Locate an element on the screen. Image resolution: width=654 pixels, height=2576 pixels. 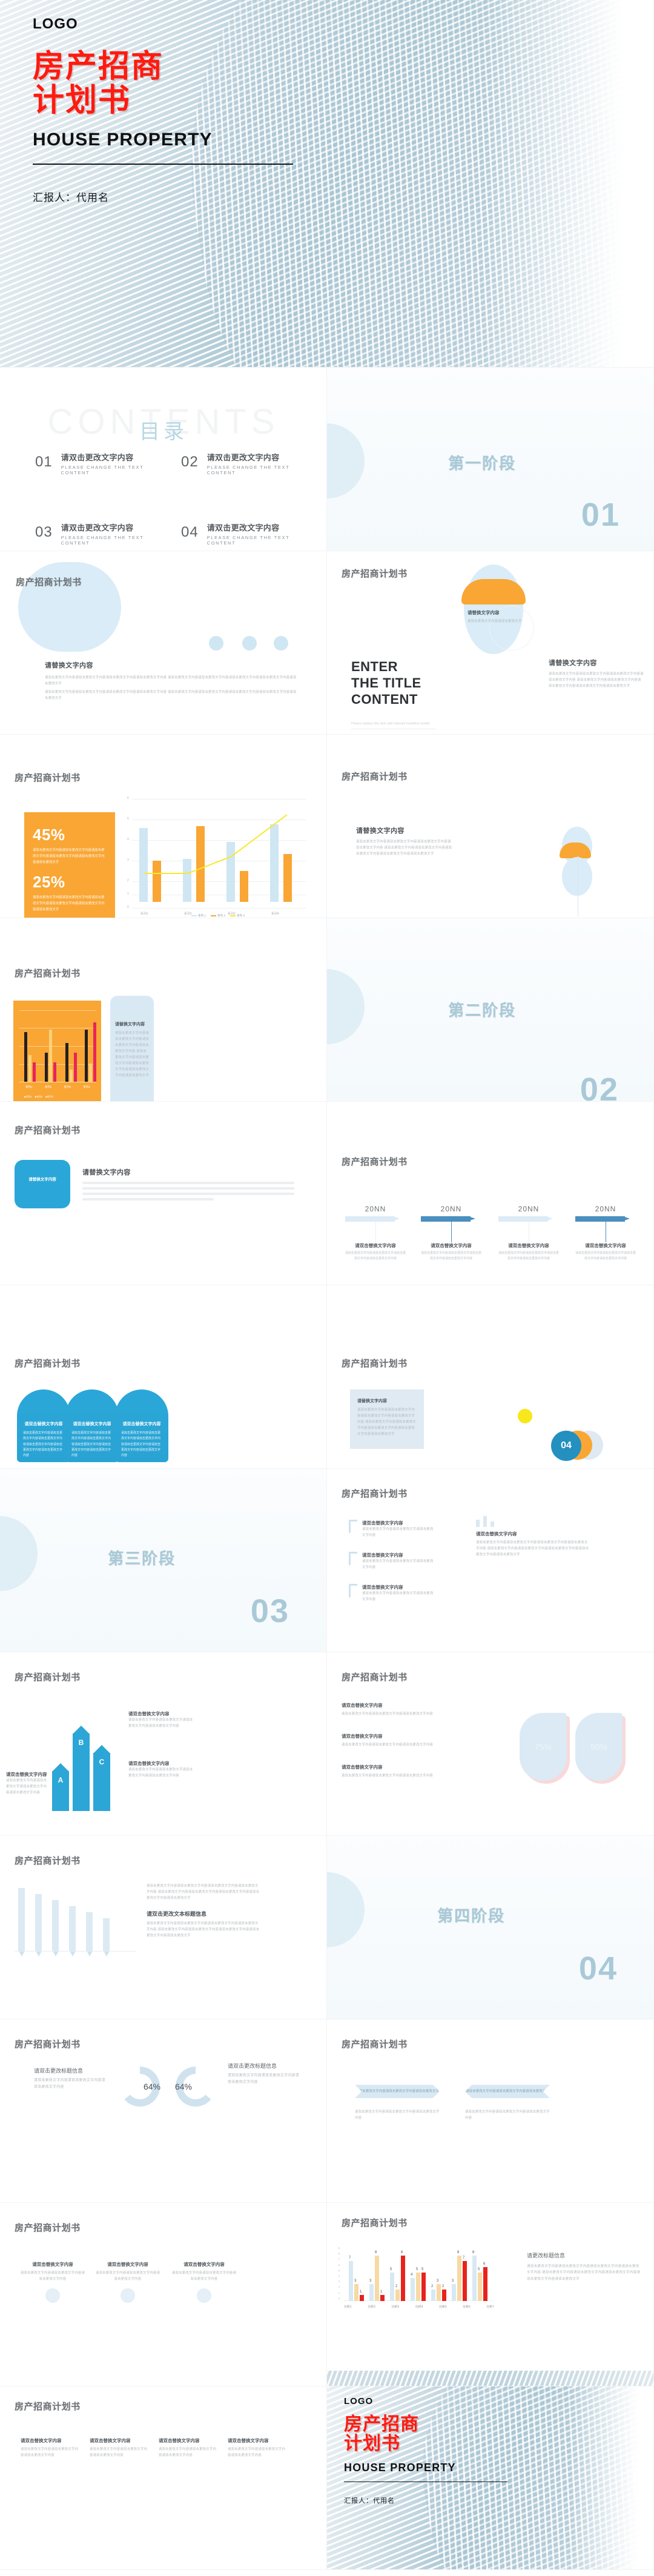
cover-title-line2: 计划书 is located at coordinates (372, 2444).